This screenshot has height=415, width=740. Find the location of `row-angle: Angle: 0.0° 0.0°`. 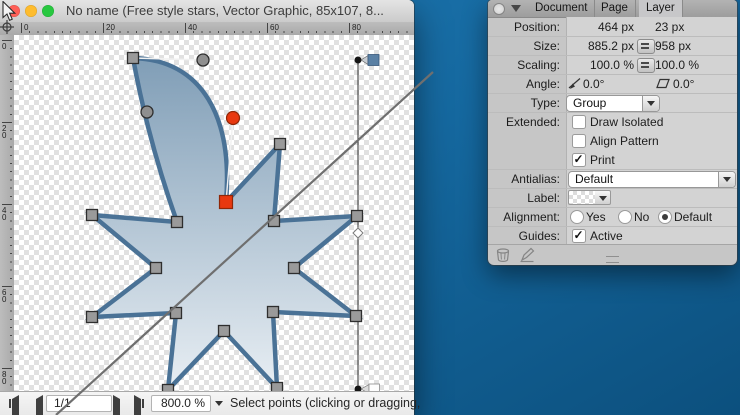

row-angle: Angle: 0.0° 0.0° is located at coordinates (612, 83).